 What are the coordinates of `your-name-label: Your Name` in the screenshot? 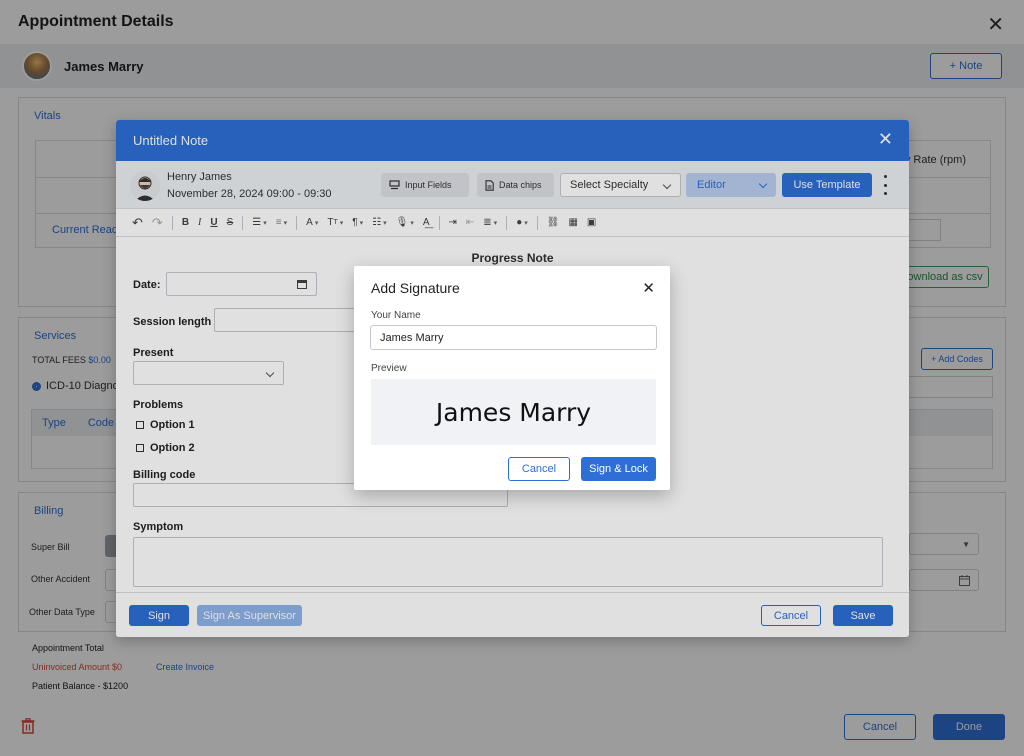 It's located at (396, 315).